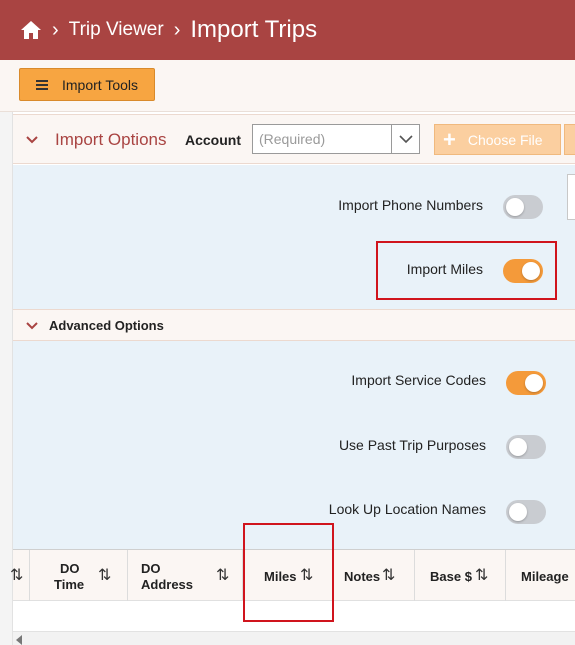 Image resolution: width=575 pixels, height=645 pixels. What do you see at coordinates (362, 576) in the screenshot?
I see `column-label: Notes` at bounding box center [362, 576].